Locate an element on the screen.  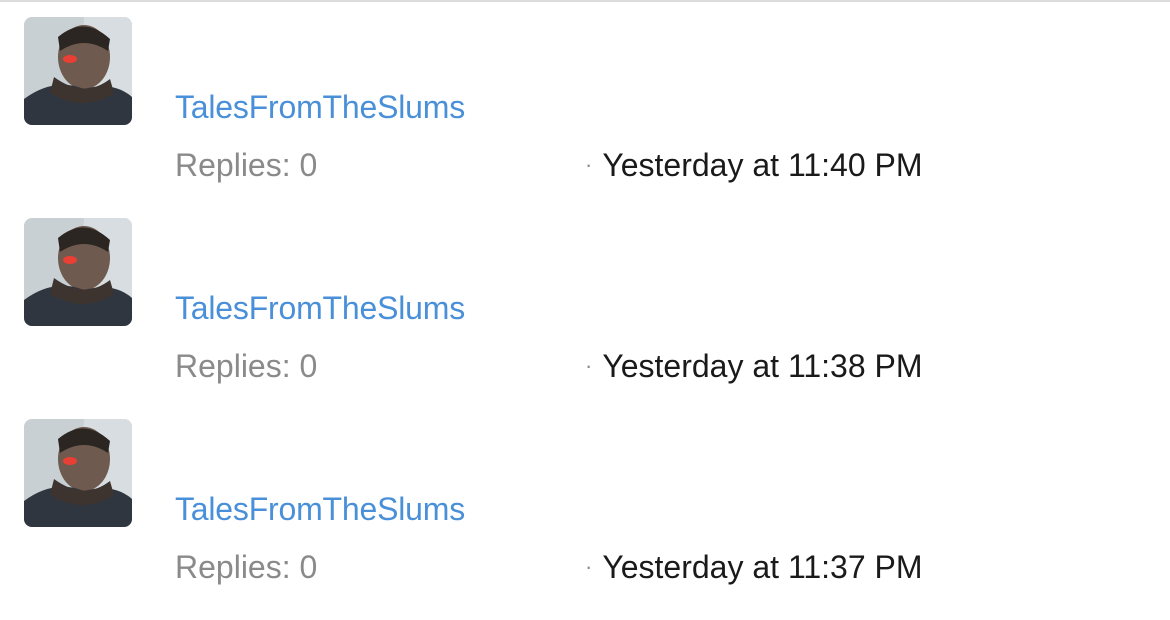
timestamp: Yesterday at 11:38 PM is located at coordinates (762, 366).